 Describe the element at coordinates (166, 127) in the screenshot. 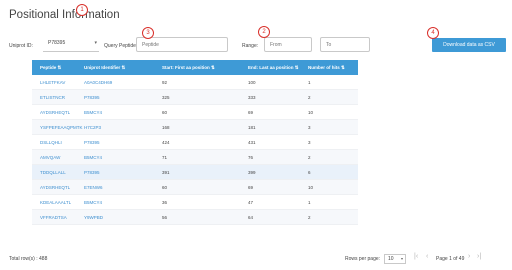

I see `start-cell: 168` at that location.